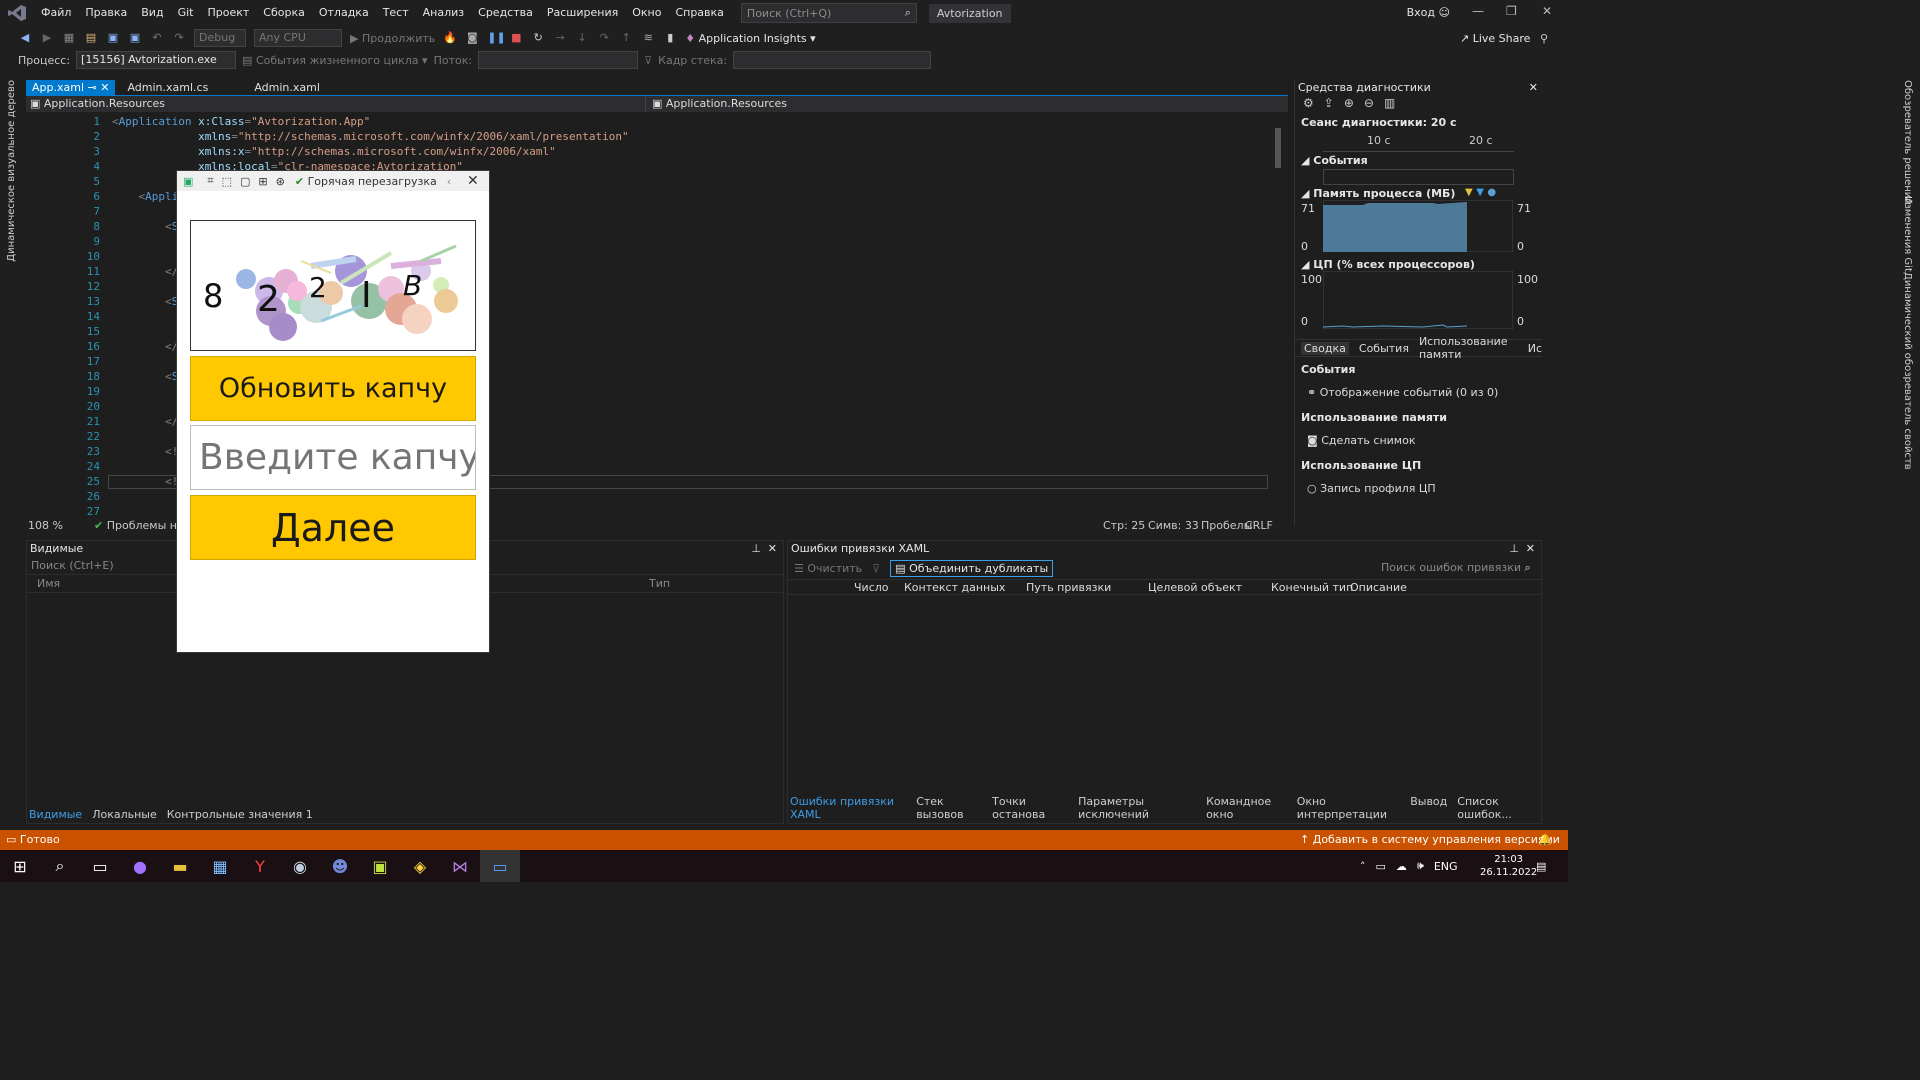  Describe the element at coordinates (1424, 440) in the screenshot. I see `take-snapshot-button: ◙ Сделать снимок` at that location.